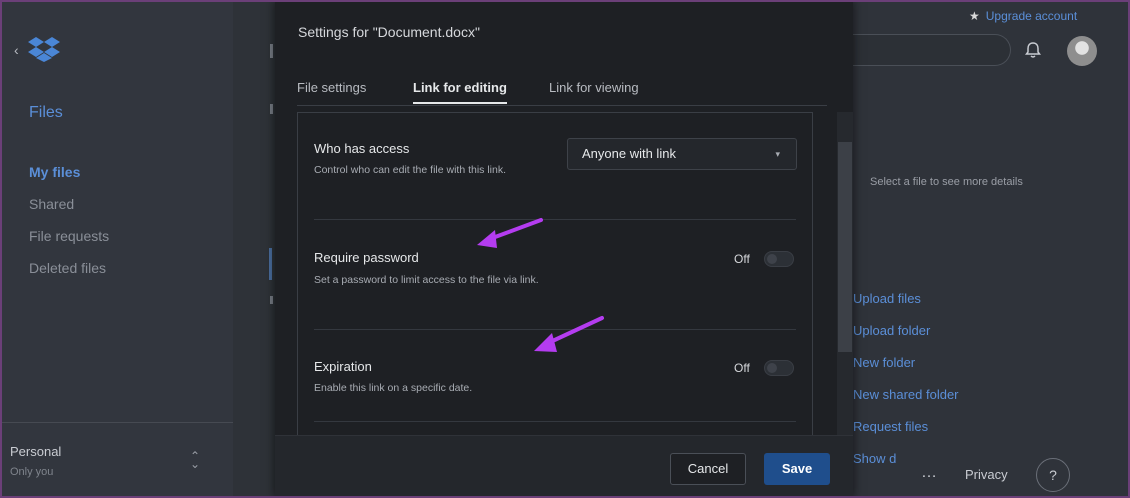 This screenshot has height=498, width=1130. I want to click on privacy-link: Privacy, so click(986, 474).